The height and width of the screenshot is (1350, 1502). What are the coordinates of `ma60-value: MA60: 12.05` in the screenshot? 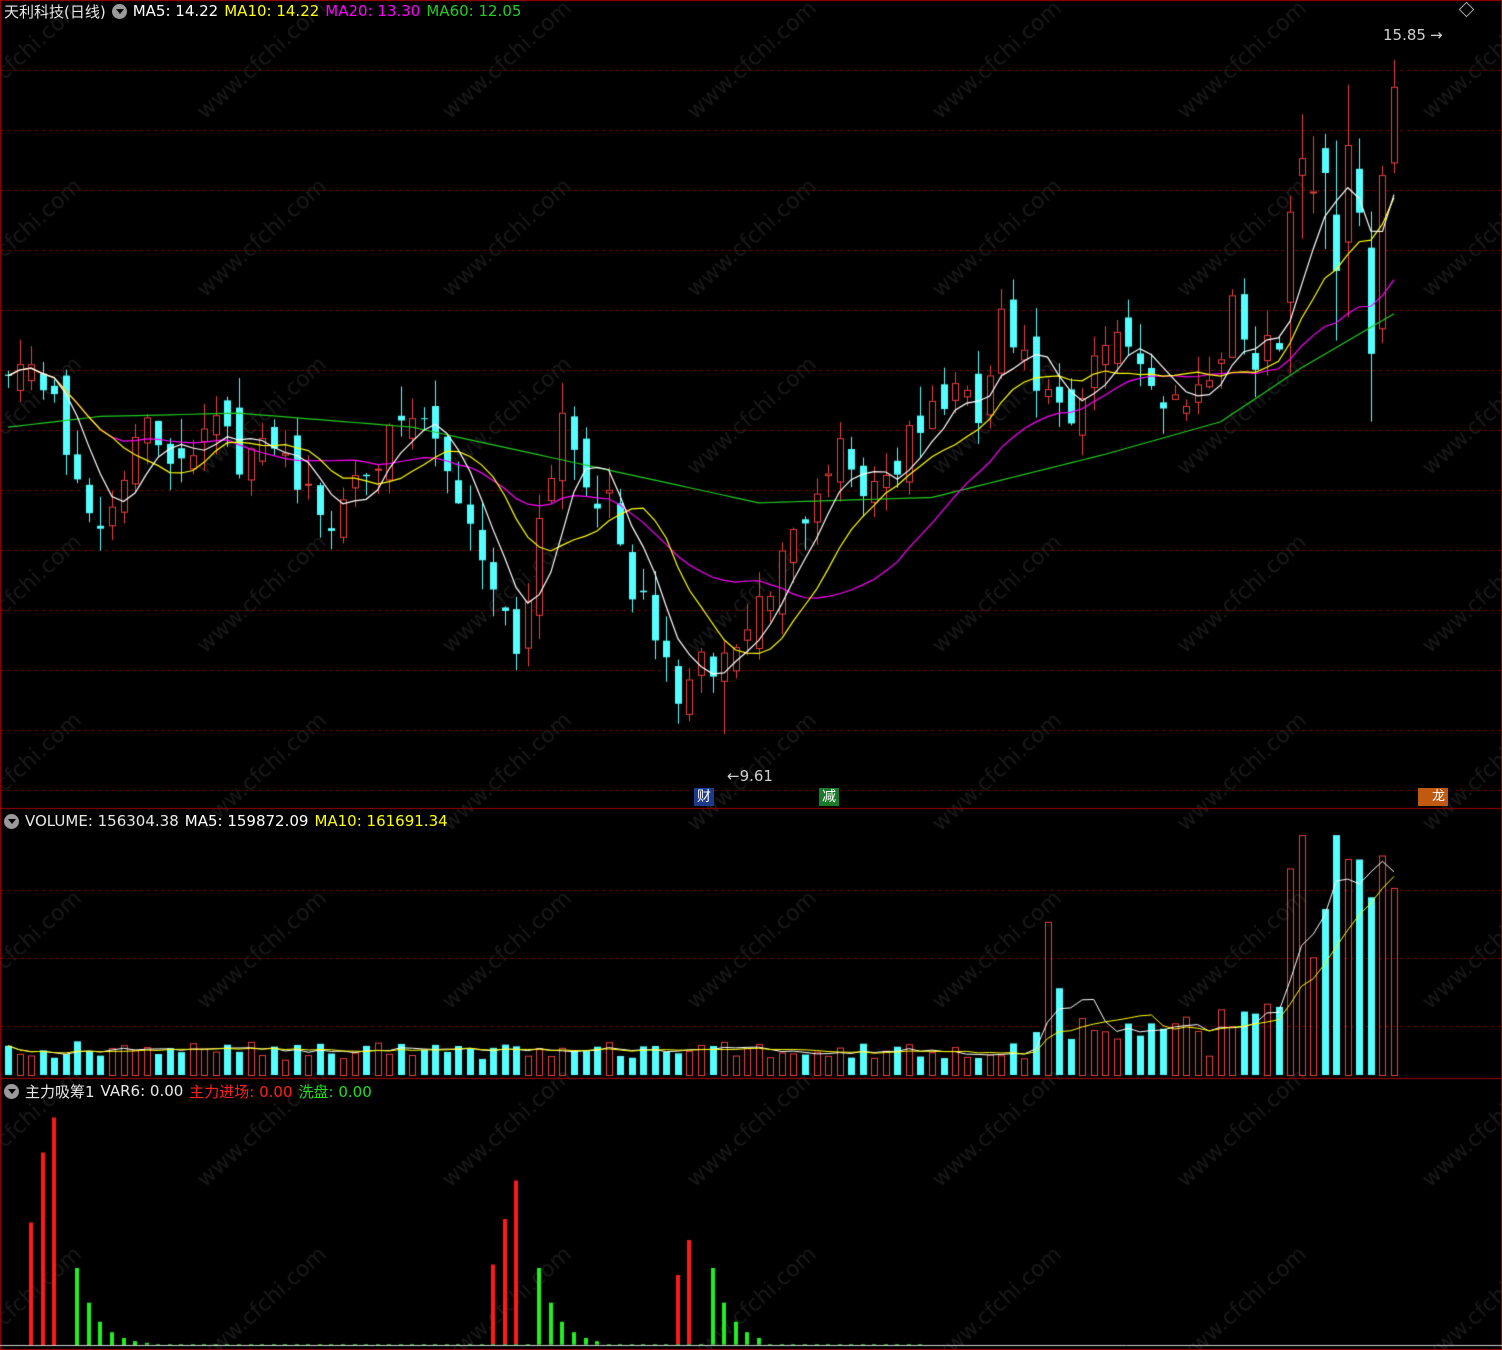 It's located at (474, 11).